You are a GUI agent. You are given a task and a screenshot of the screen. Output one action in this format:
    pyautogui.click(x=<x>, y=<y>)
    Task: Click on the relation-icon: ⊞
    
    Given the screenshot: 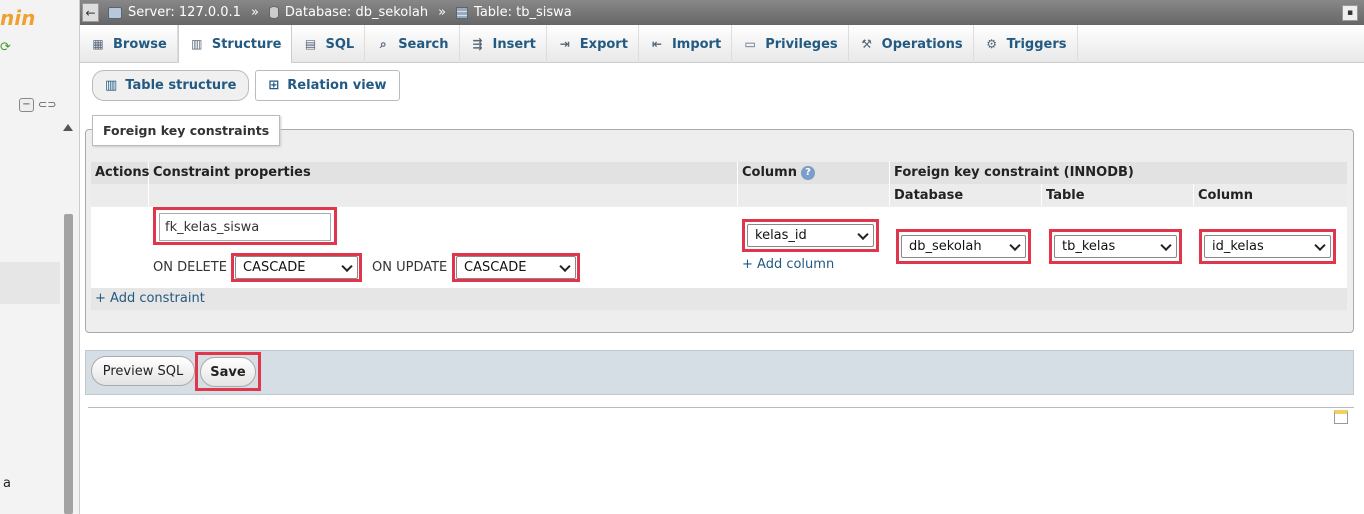 What is the action you would take?
    pyautogui.click(x=274, y=85)
    